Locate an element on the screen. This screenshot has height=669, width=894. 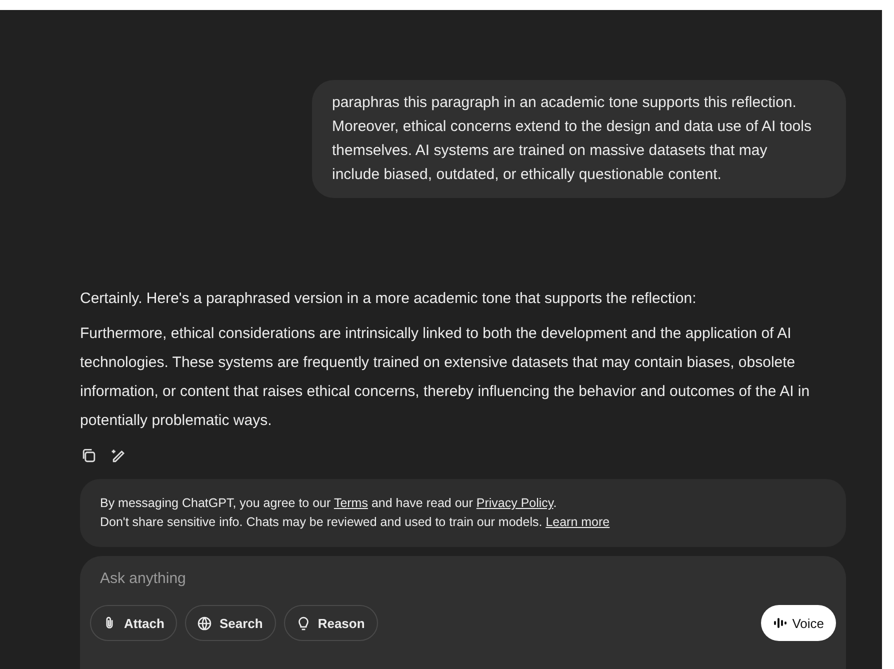
globe-icon is located at coordinates (205, 623).